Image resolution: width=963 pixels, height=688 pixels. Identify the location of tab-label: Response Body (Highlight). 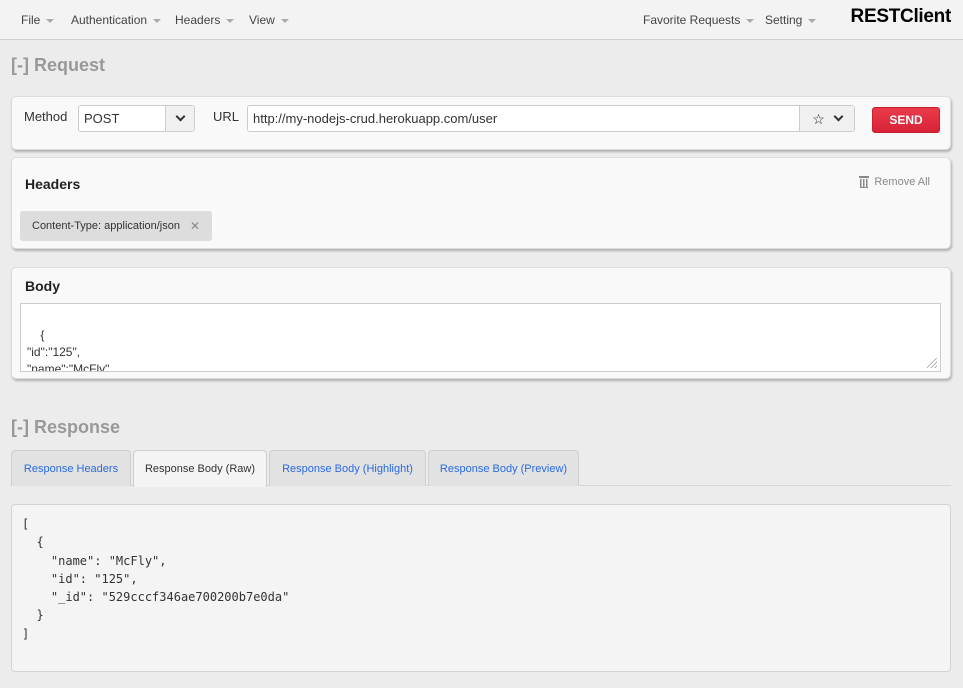
(347, 468).